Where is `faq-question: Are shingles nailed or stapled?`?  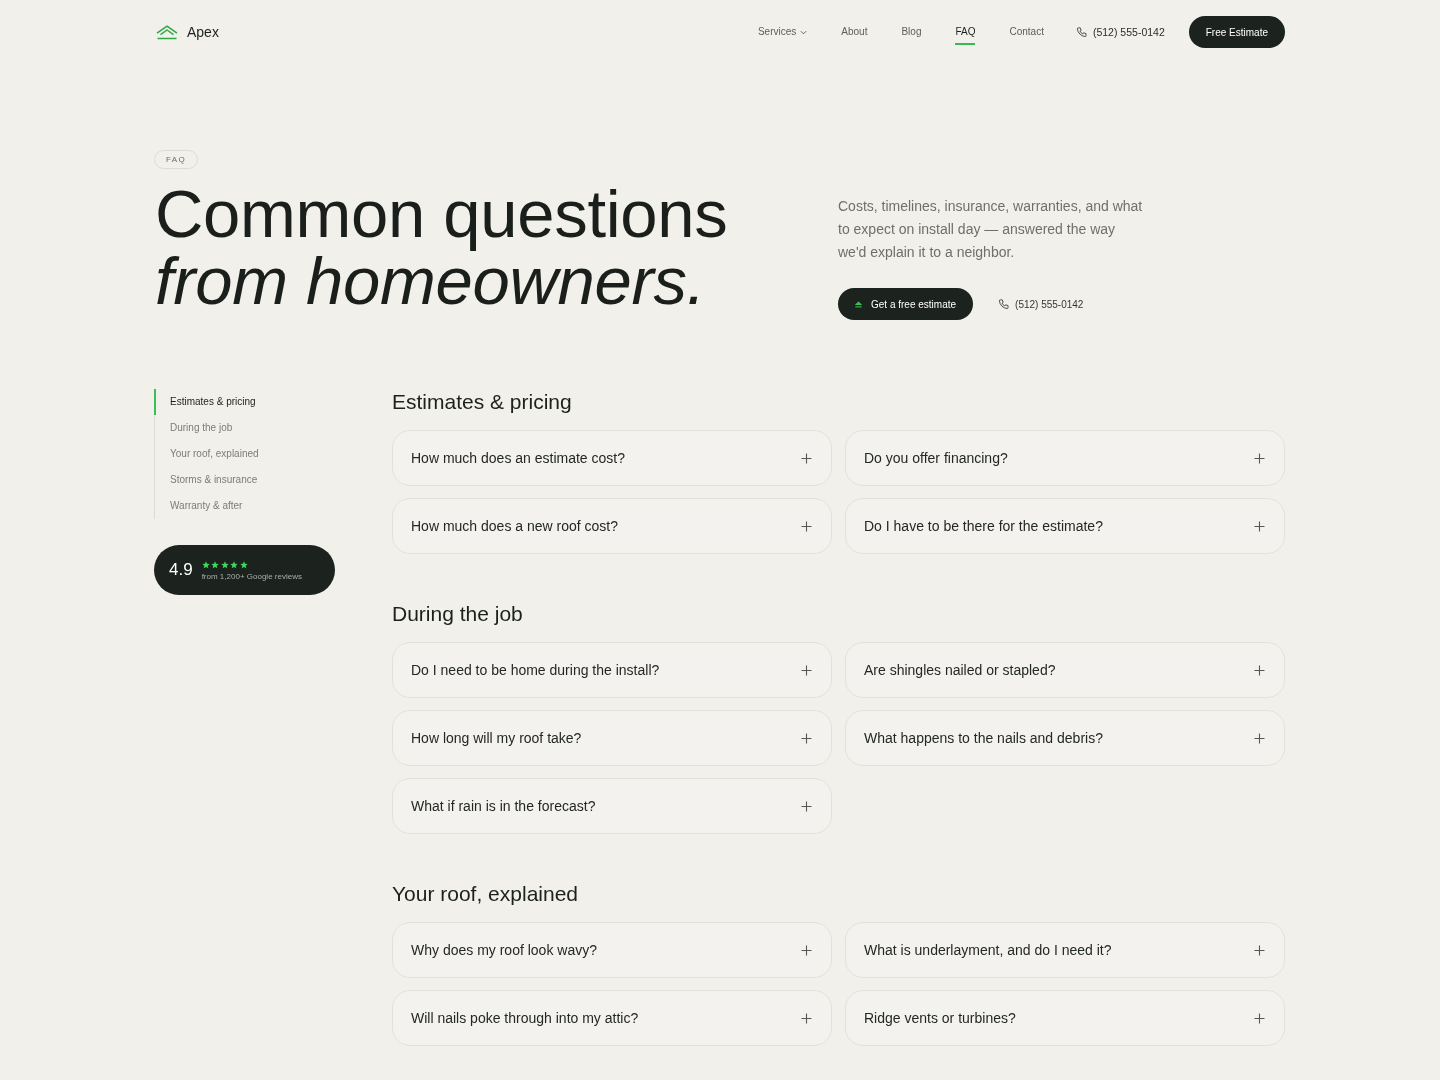
faq-question: Are shingles nailed or stapled? is located at coordinates (1065, 670).